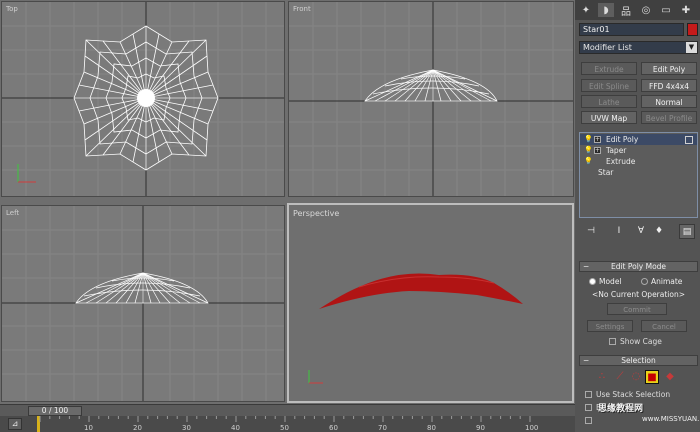 This screenshot has width=700, height=432. Describe the element at coordinates (620, 377) in the screenshot. I see `edge-icon: ⟋` at that location.